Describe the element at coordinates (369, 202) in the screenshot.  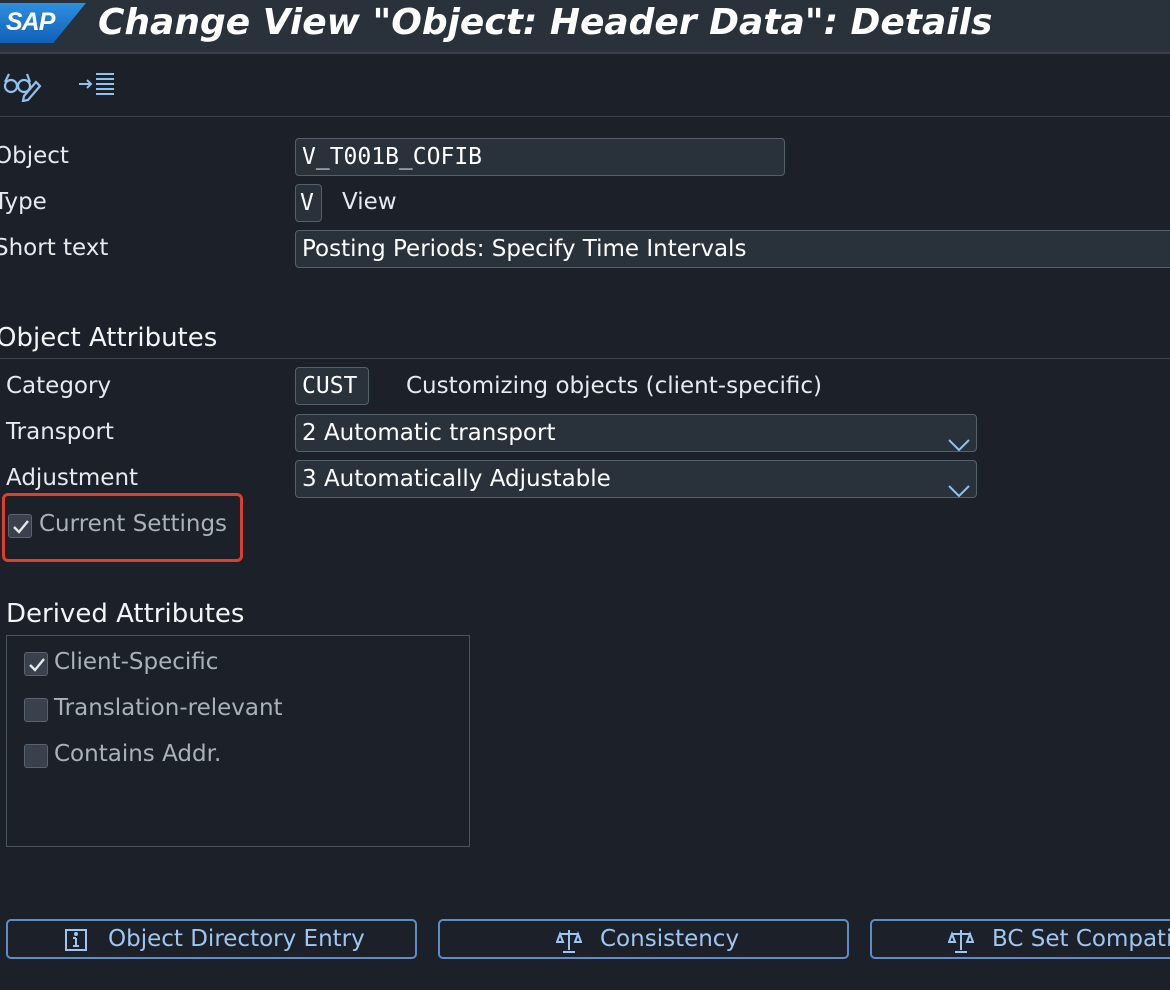
I see `type-text: View` at that location.